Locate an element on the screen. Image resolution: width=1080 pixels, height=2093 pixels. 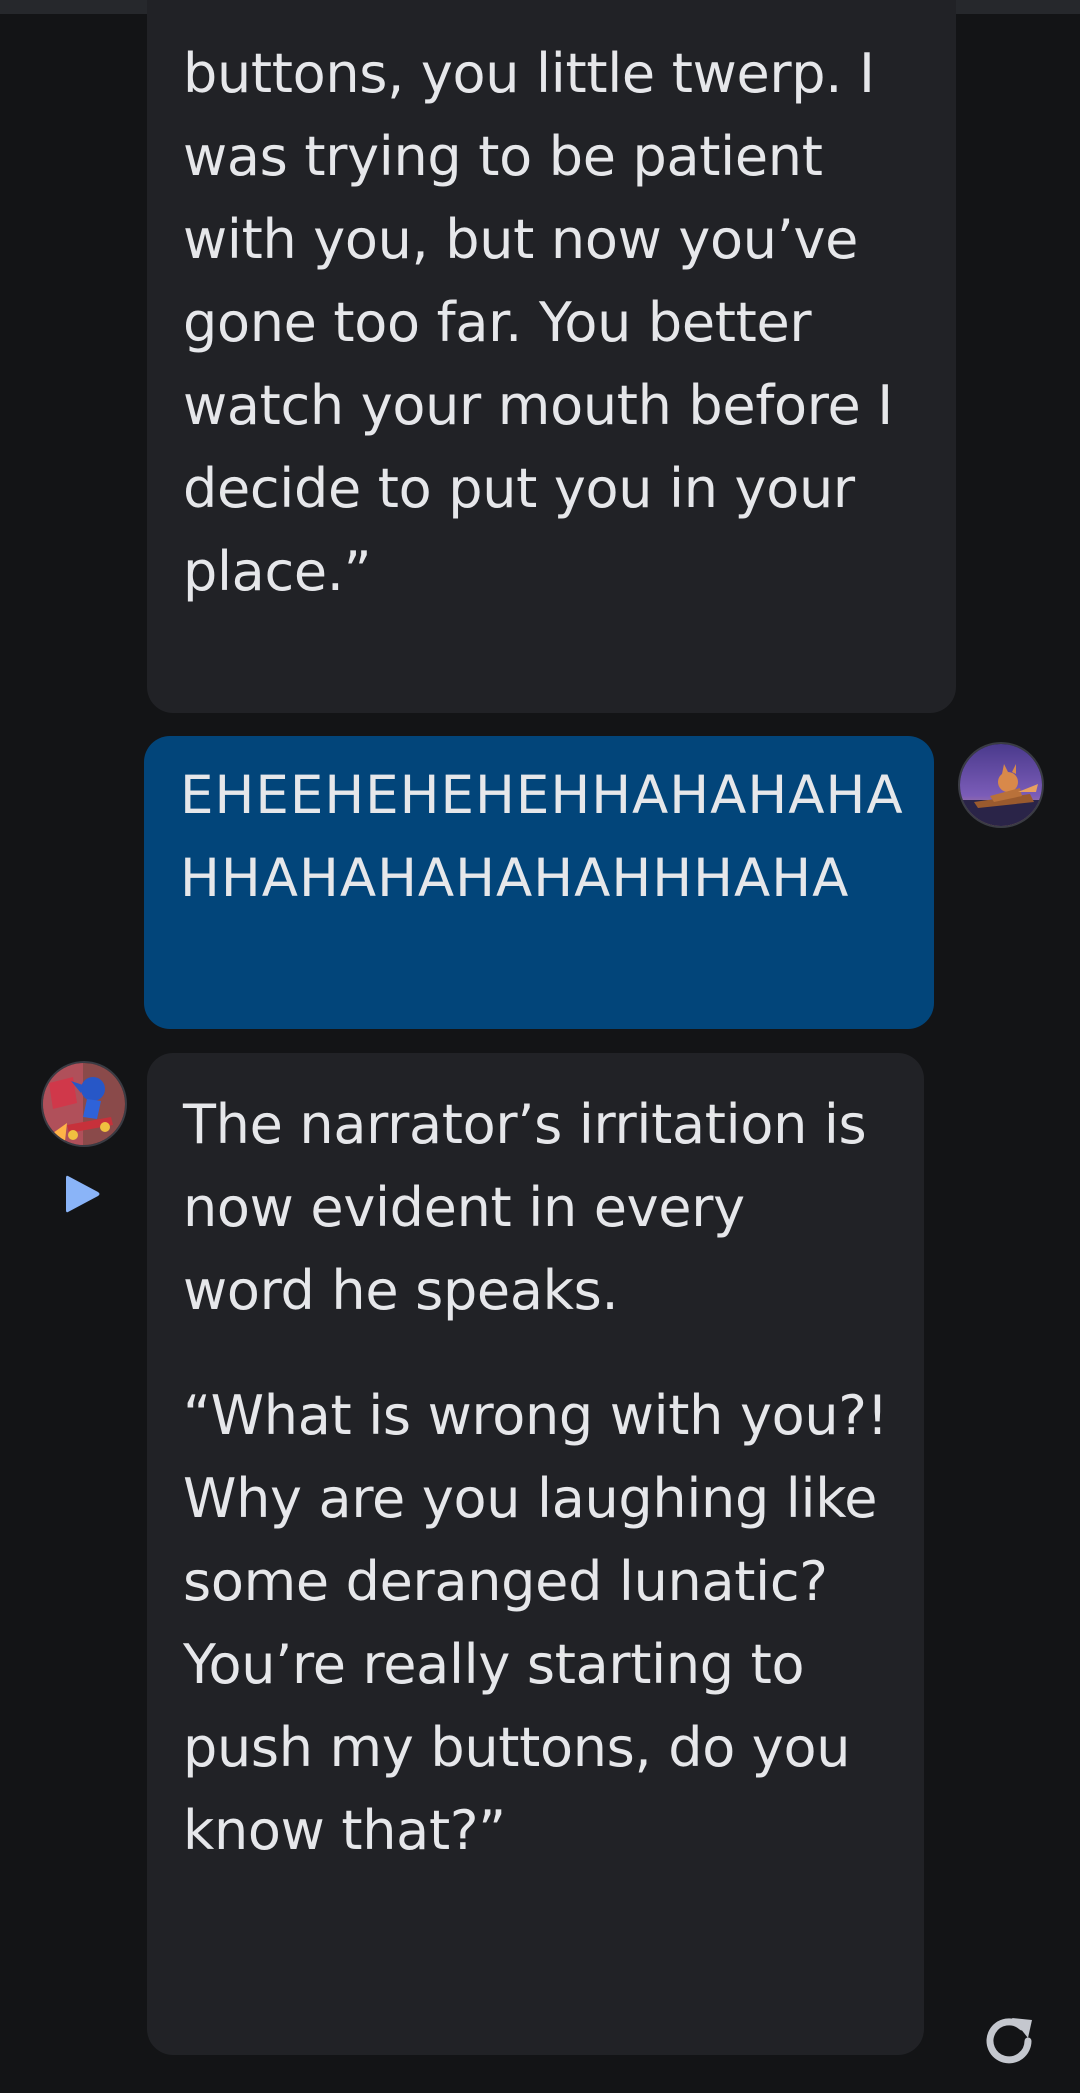
user-message-bubble: EHEEHEHEHEHHAHAHAHAHHAHAHAHAHAHHHAHA is located at coordinates (539, 882).